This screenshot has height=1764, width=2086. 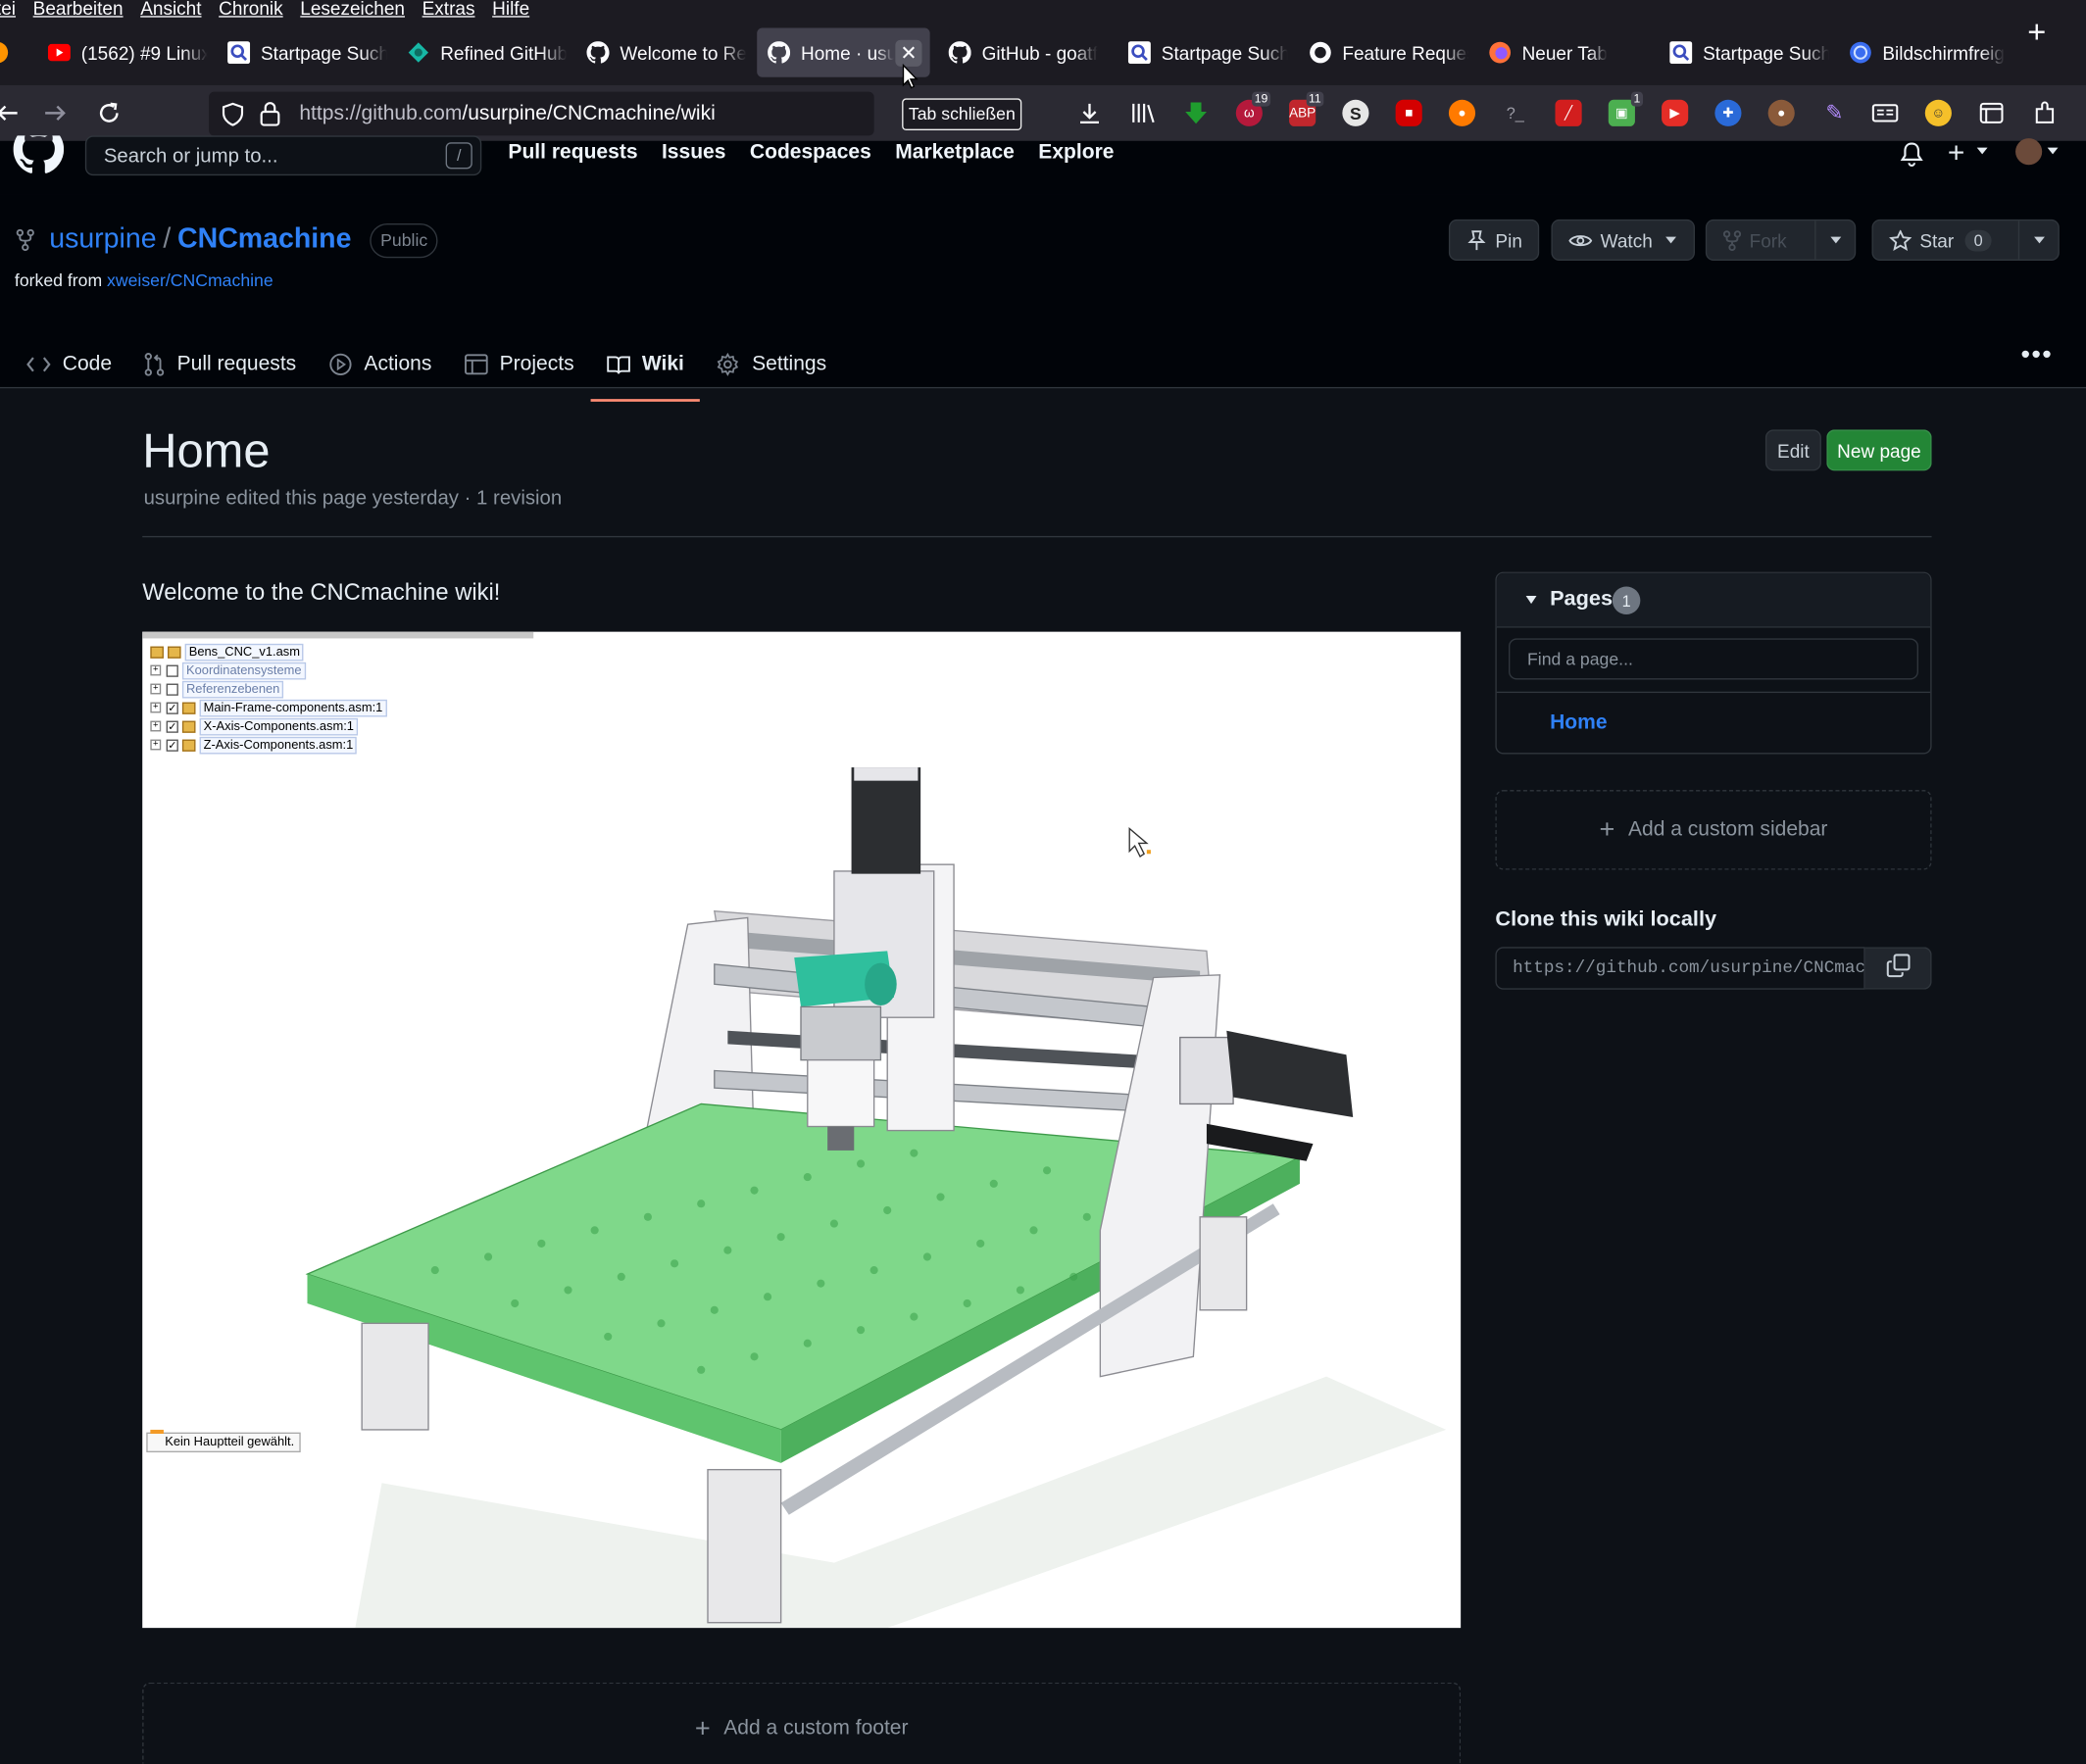 What do you see at coordinates (268, 651) in the screenshot?
I see `tree-item: Bens_CNC_v1.asm` at bounding box center [268, 651].